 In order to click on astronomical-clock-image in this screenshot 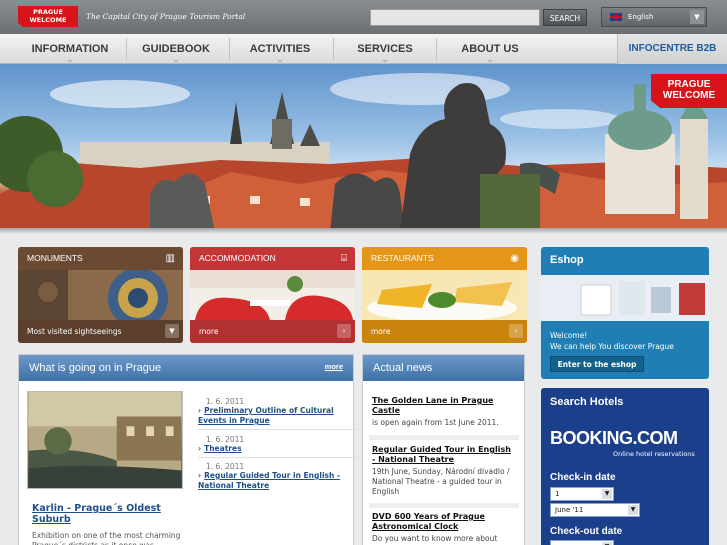, I will do `click(100, 295)`.